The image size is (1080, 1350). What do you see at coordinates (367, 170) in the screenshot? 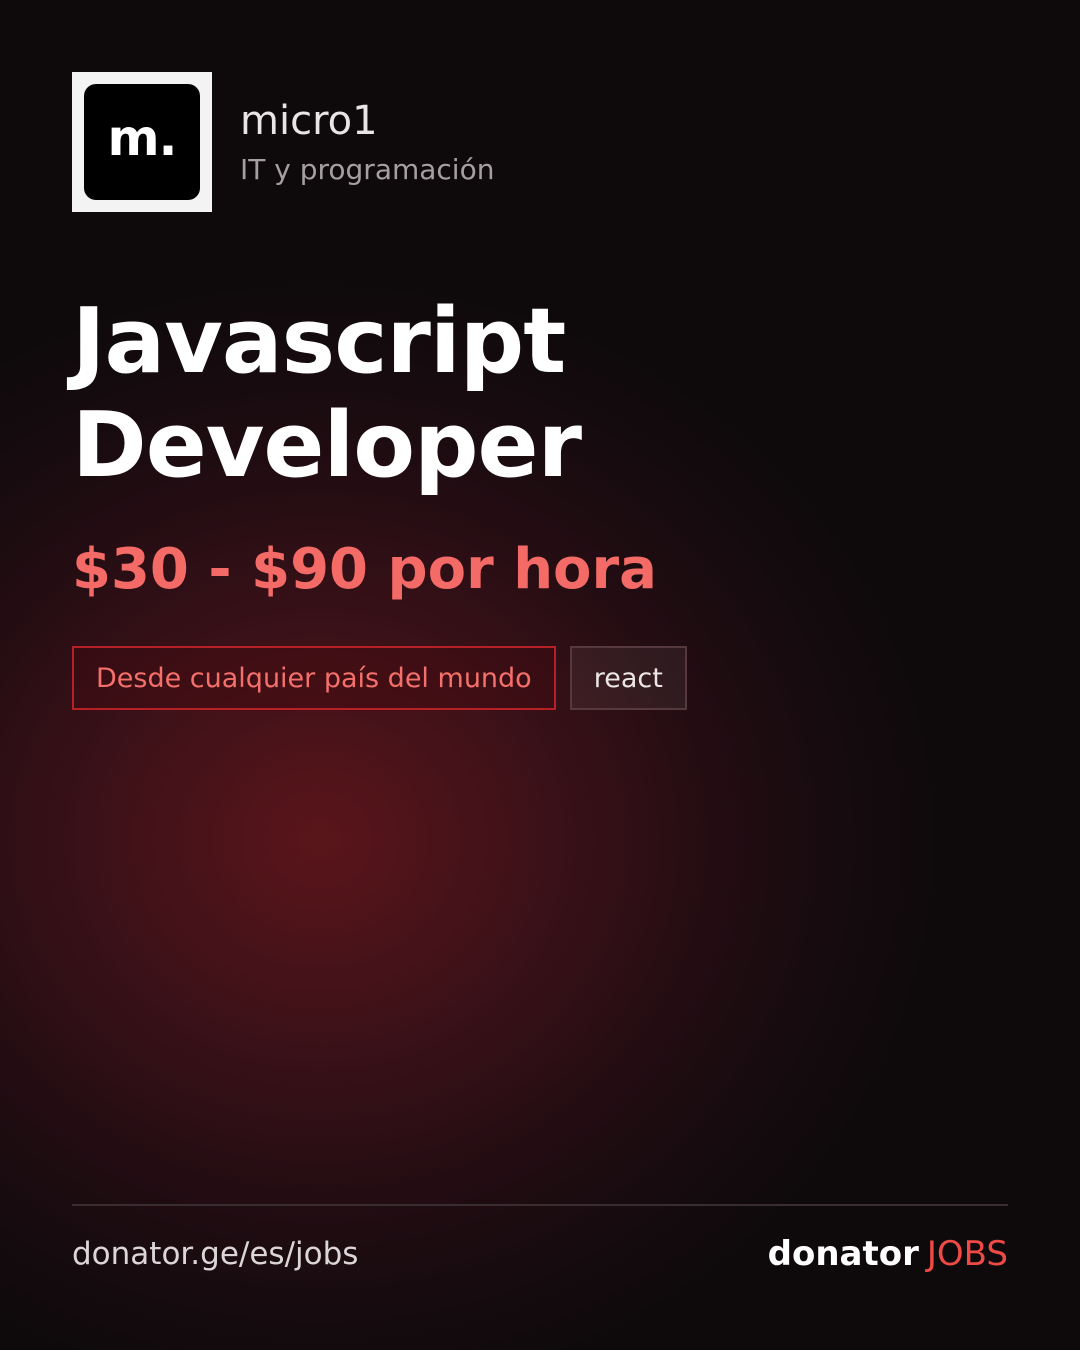
I see `company-category: IT y programación` at bounding box center [367, 170].